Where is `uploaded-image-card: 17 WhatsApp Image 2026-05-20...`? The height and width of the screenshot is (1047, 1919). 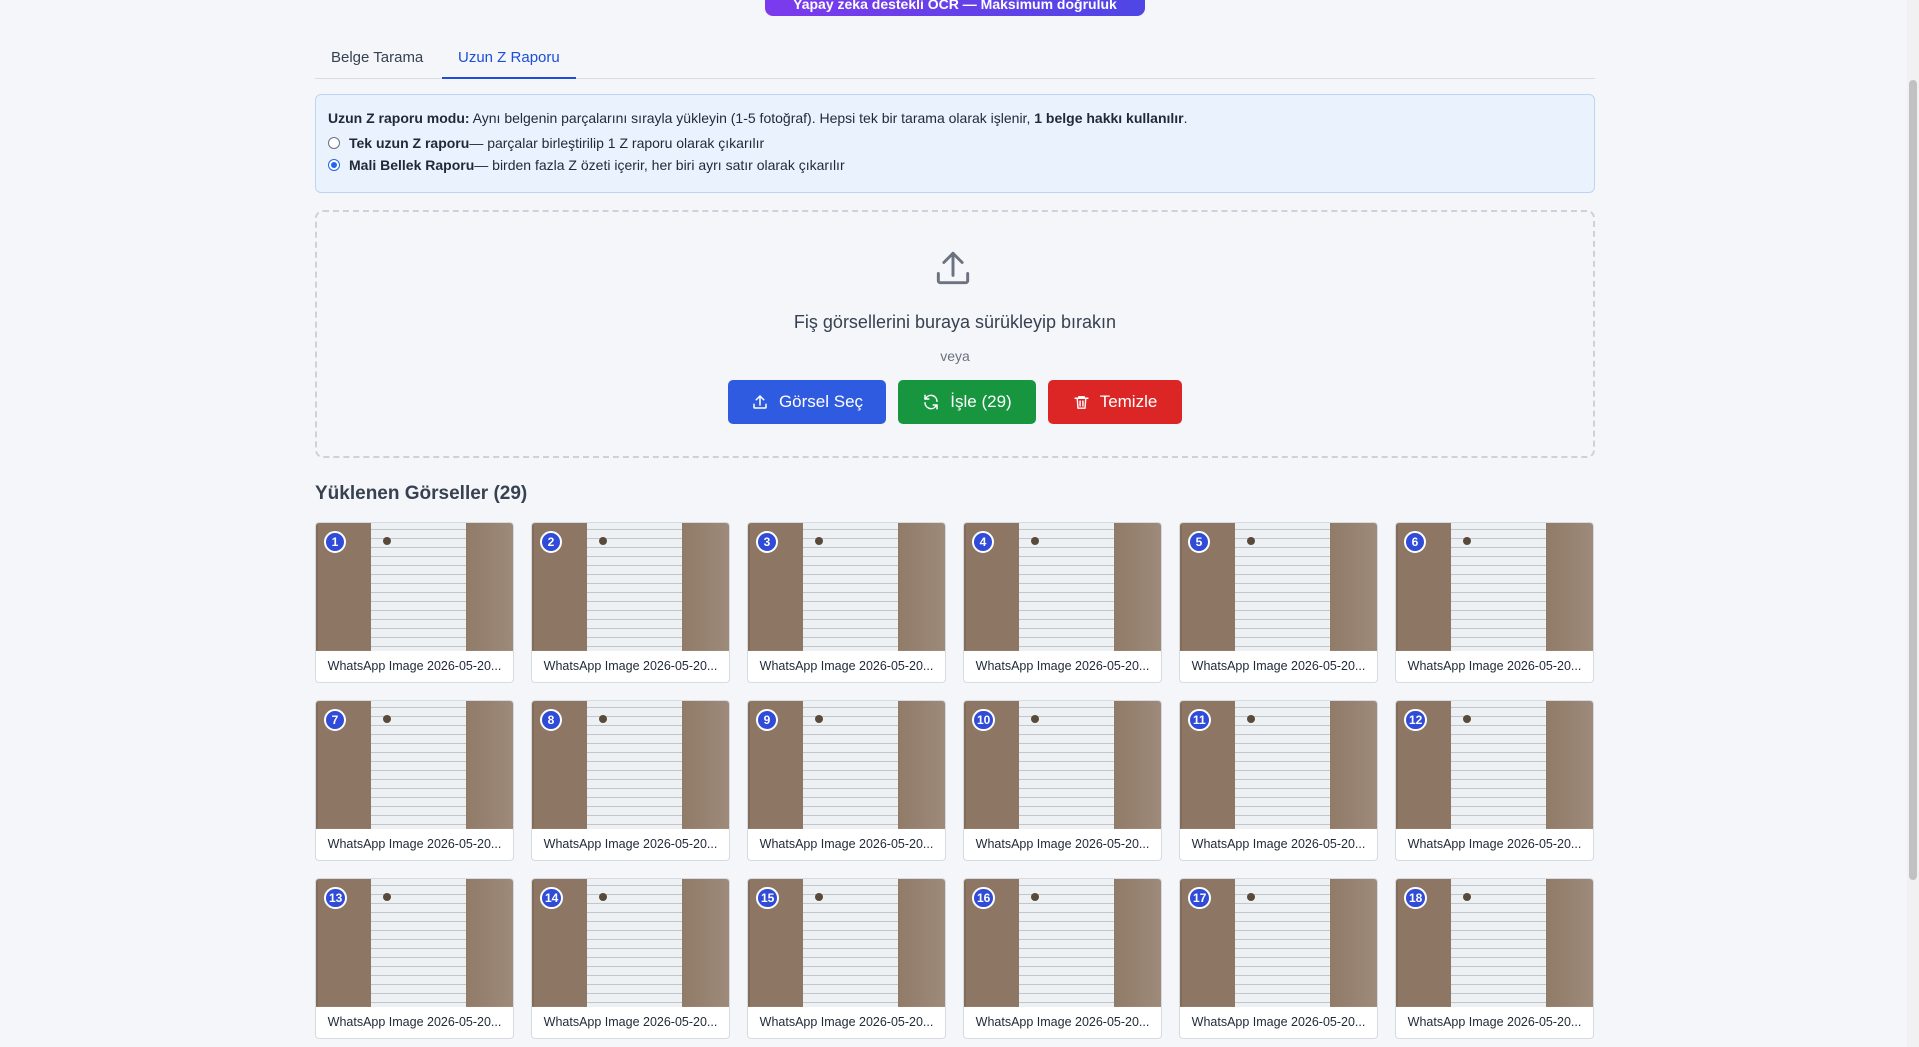 uploaded-image-card: 17 WhatsApp Image 2026-05-20... is located at coordinates (1278, 958).